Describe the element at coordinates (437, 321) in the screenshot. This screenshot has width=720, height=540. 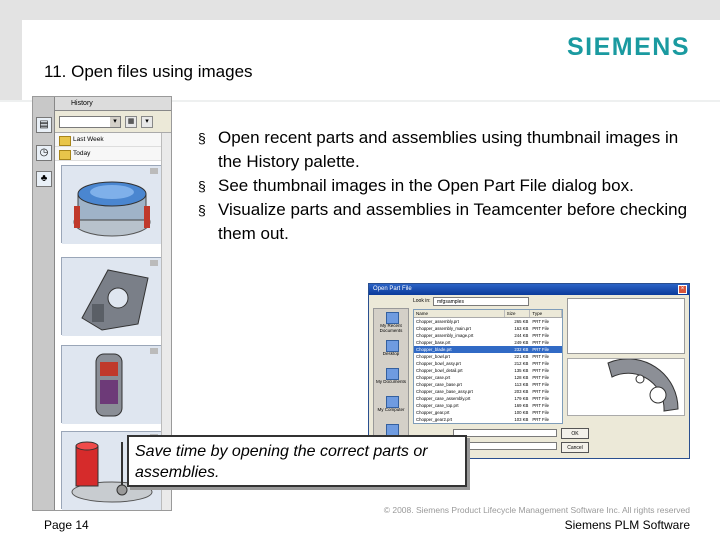
I see `file-name: Chopper_assembly.prt` at that location.